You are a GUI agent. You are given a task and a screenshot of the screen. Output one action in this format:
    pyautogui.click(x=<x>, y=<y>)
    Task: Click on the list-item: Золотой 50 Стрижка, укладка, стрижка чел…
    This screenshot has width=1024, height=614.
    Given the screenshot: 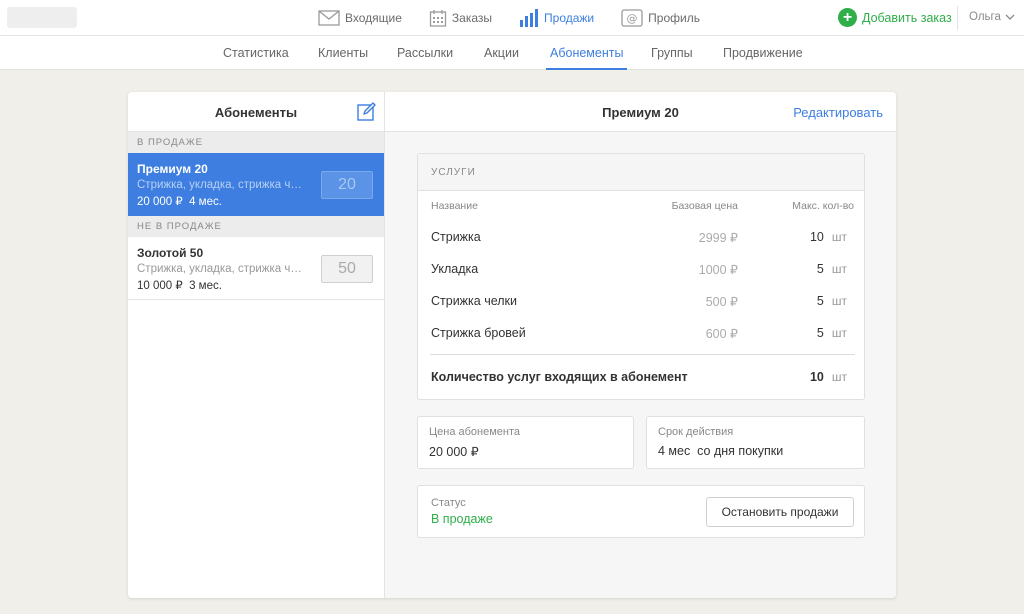 What is the action you would take?
    pyautogui.click(x=256, y=268)
    